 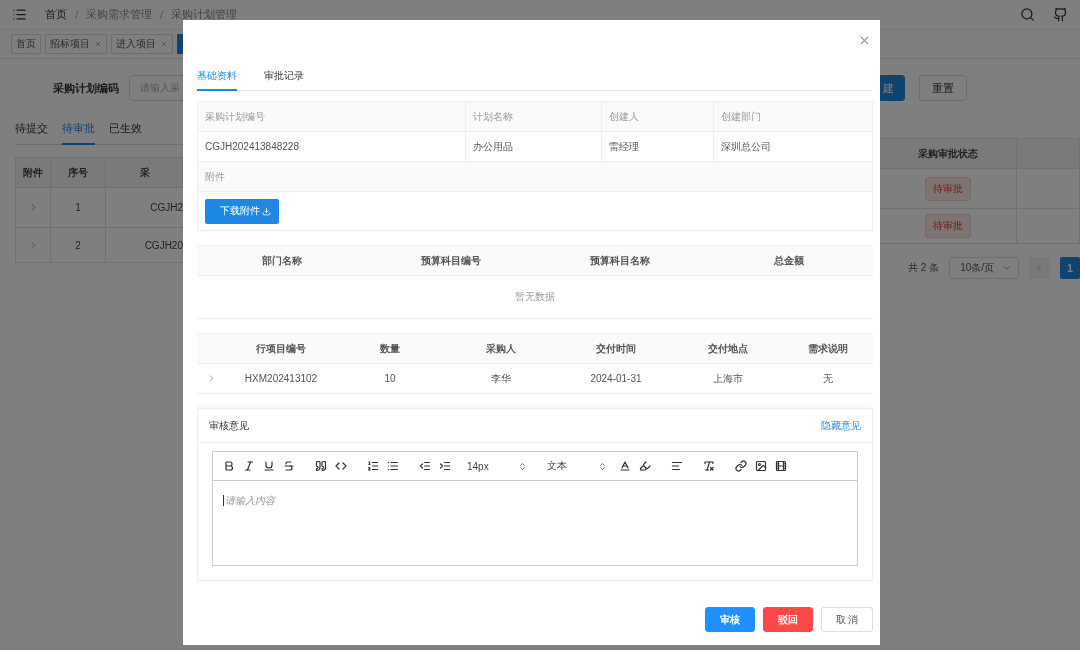 What do you see at coordinates (1070, 268) in the screenshot?
I see `page-button: 1` at bounding box center [1070, 268].